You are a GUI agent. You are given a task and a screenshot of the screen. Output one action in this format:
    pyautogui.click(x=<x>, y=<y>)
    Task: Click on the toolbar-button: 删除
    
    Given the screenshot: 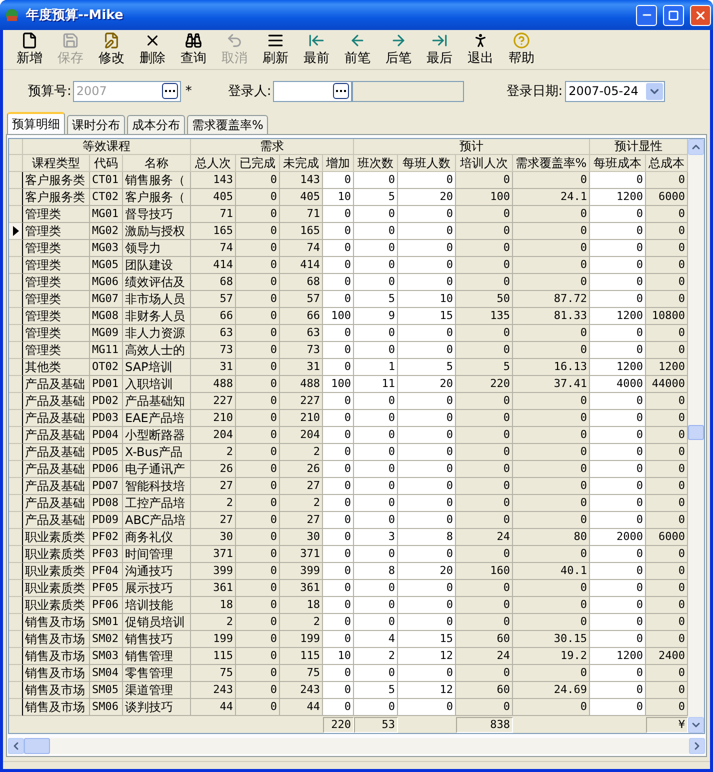 What is the action you would take?
    pyautogui.click(x=152, y=49)
    